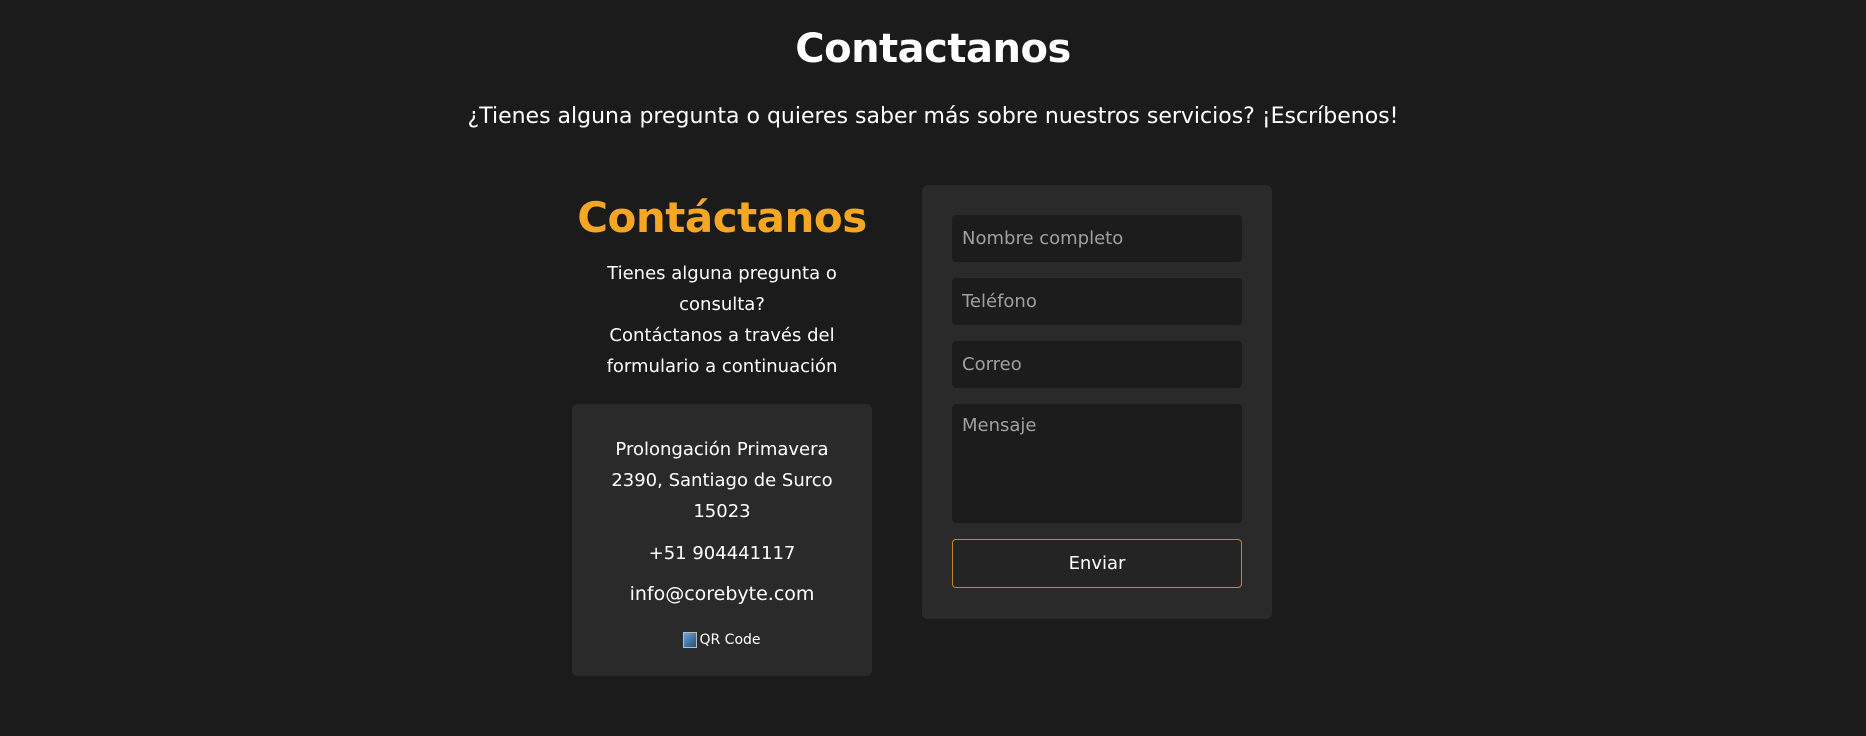  I want to click on qr-code-alt-text: QR Code, so click(730, 640).